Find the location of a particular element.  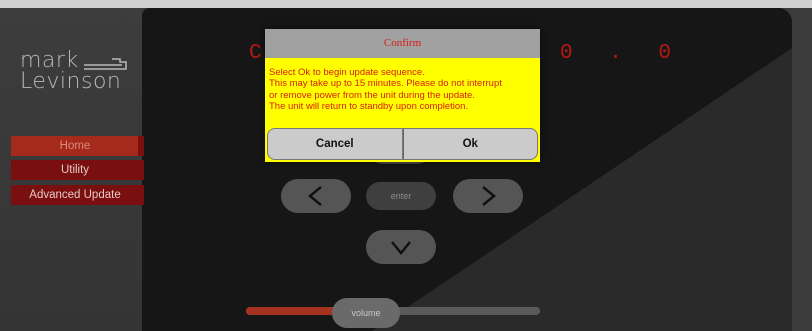

chevron-right-icon is located at coordinates (489, 196).